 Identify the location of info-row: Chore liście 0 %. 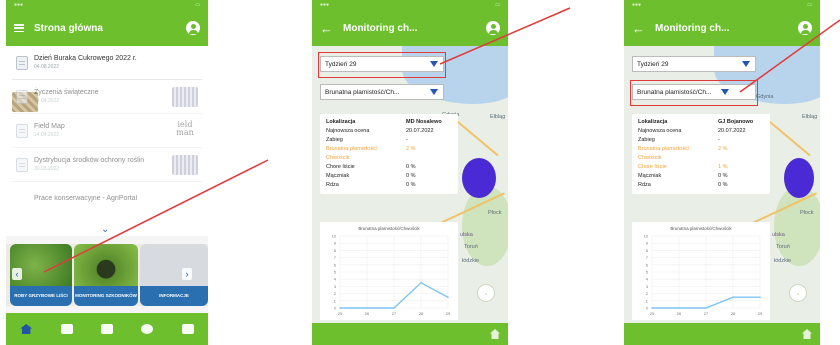
(389, 167).